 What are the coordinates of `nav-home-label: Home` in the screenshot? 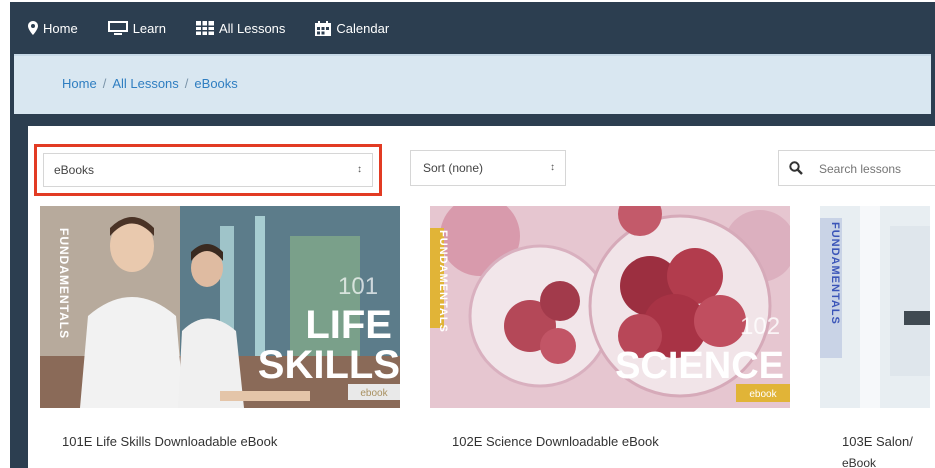 It's located at (60, 28).